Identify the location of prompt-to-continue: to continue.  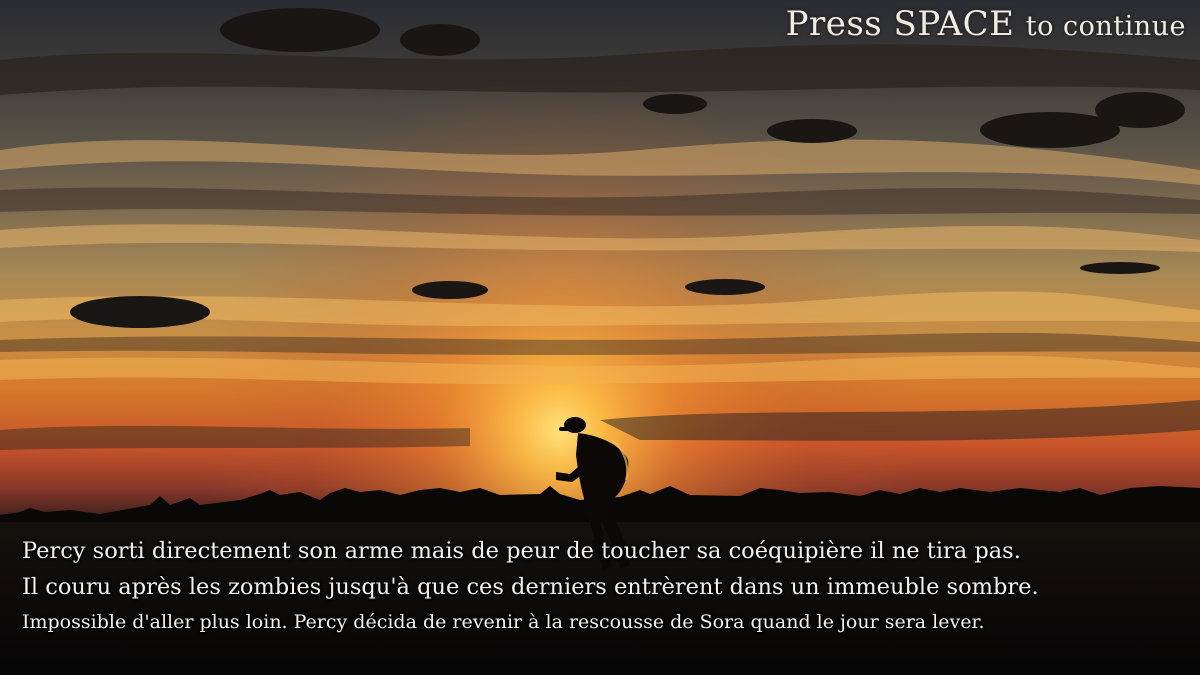
(1105, 26).